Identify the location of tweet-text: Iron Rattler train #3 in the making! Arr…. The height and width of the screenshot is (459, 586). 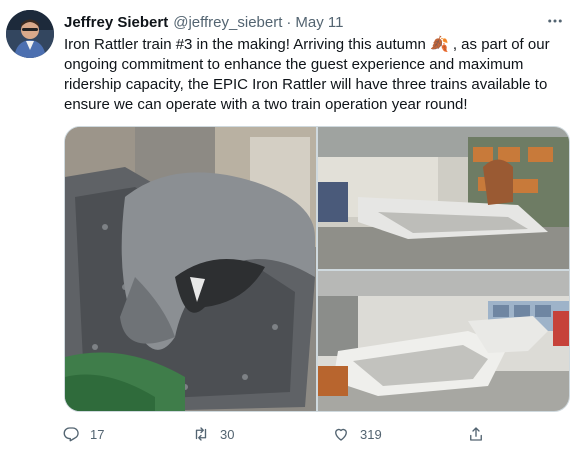
(309, 74).